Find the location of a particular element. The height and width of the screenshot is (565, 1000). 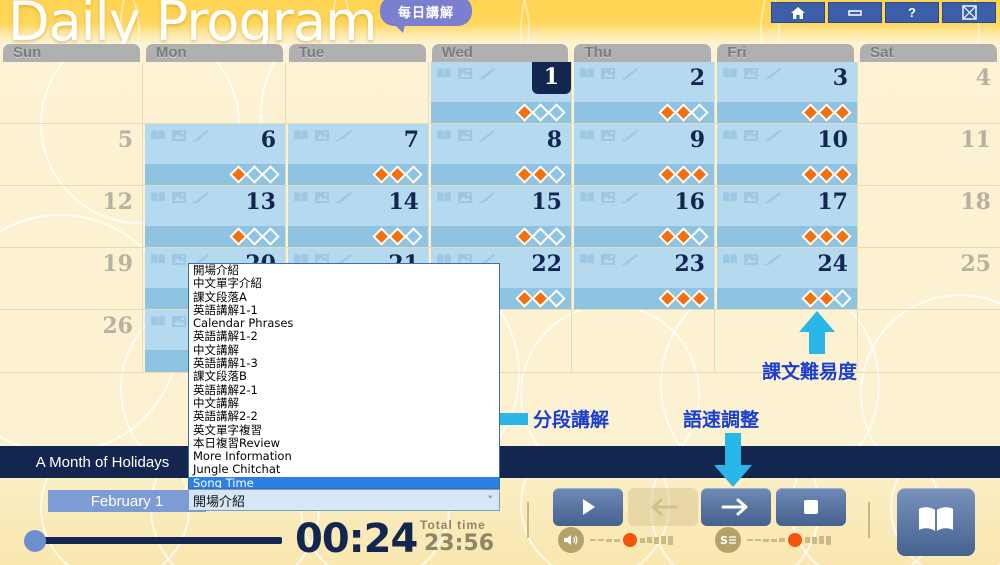

progress-slider is located at coordinates (154, 541).